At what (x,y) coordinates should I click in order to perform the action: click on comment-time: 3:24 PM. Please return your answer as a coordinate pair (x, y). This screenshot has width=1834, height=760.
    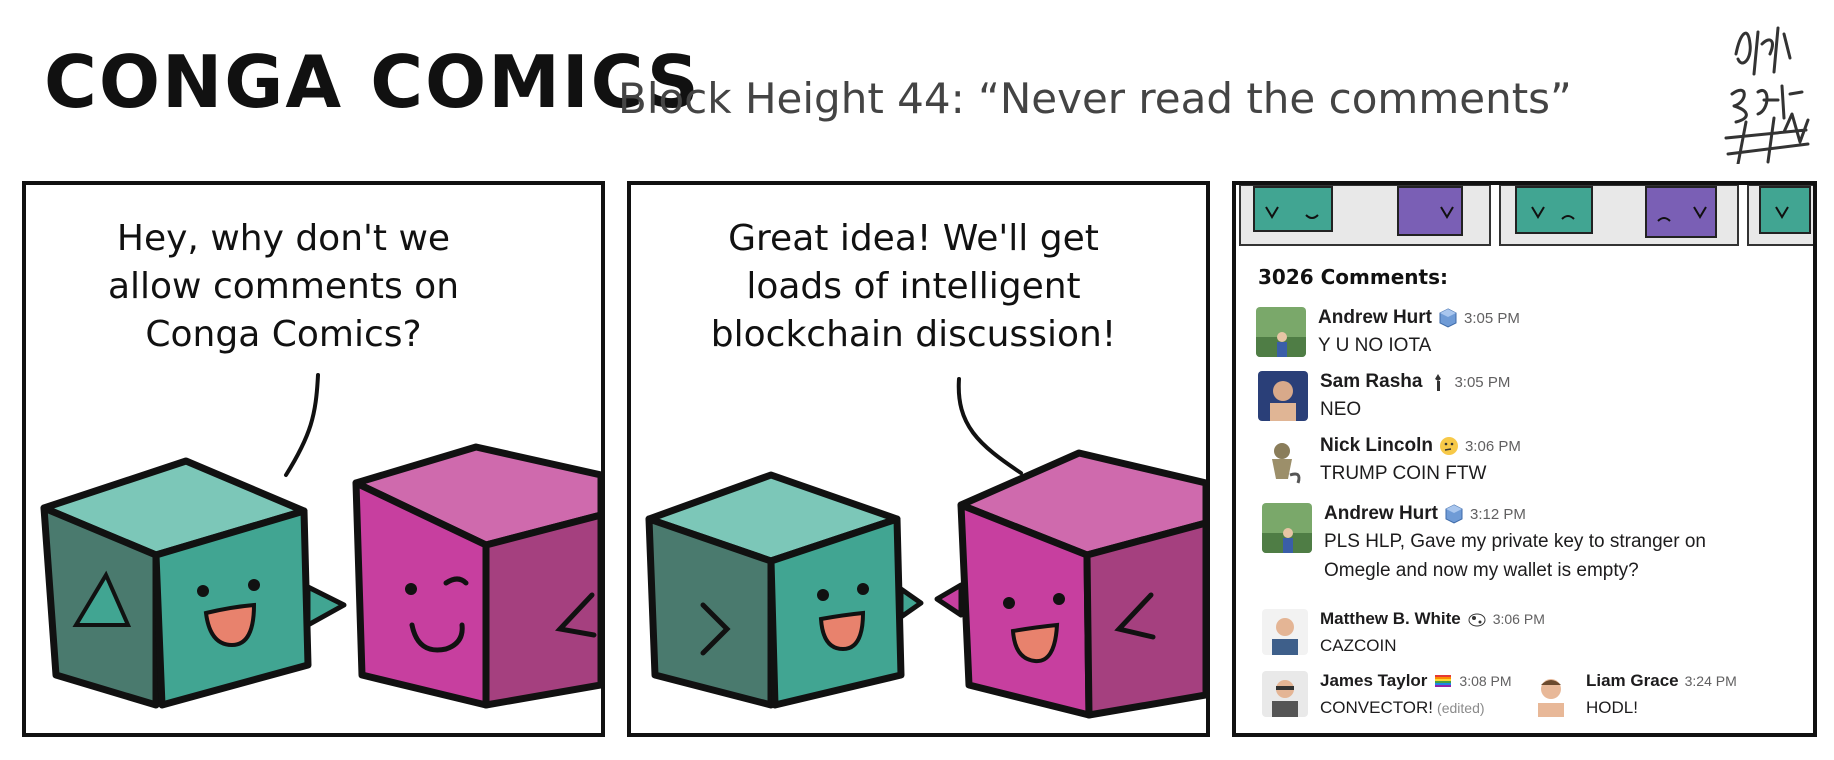
    Looking at the image, I should click on (1711, 681).